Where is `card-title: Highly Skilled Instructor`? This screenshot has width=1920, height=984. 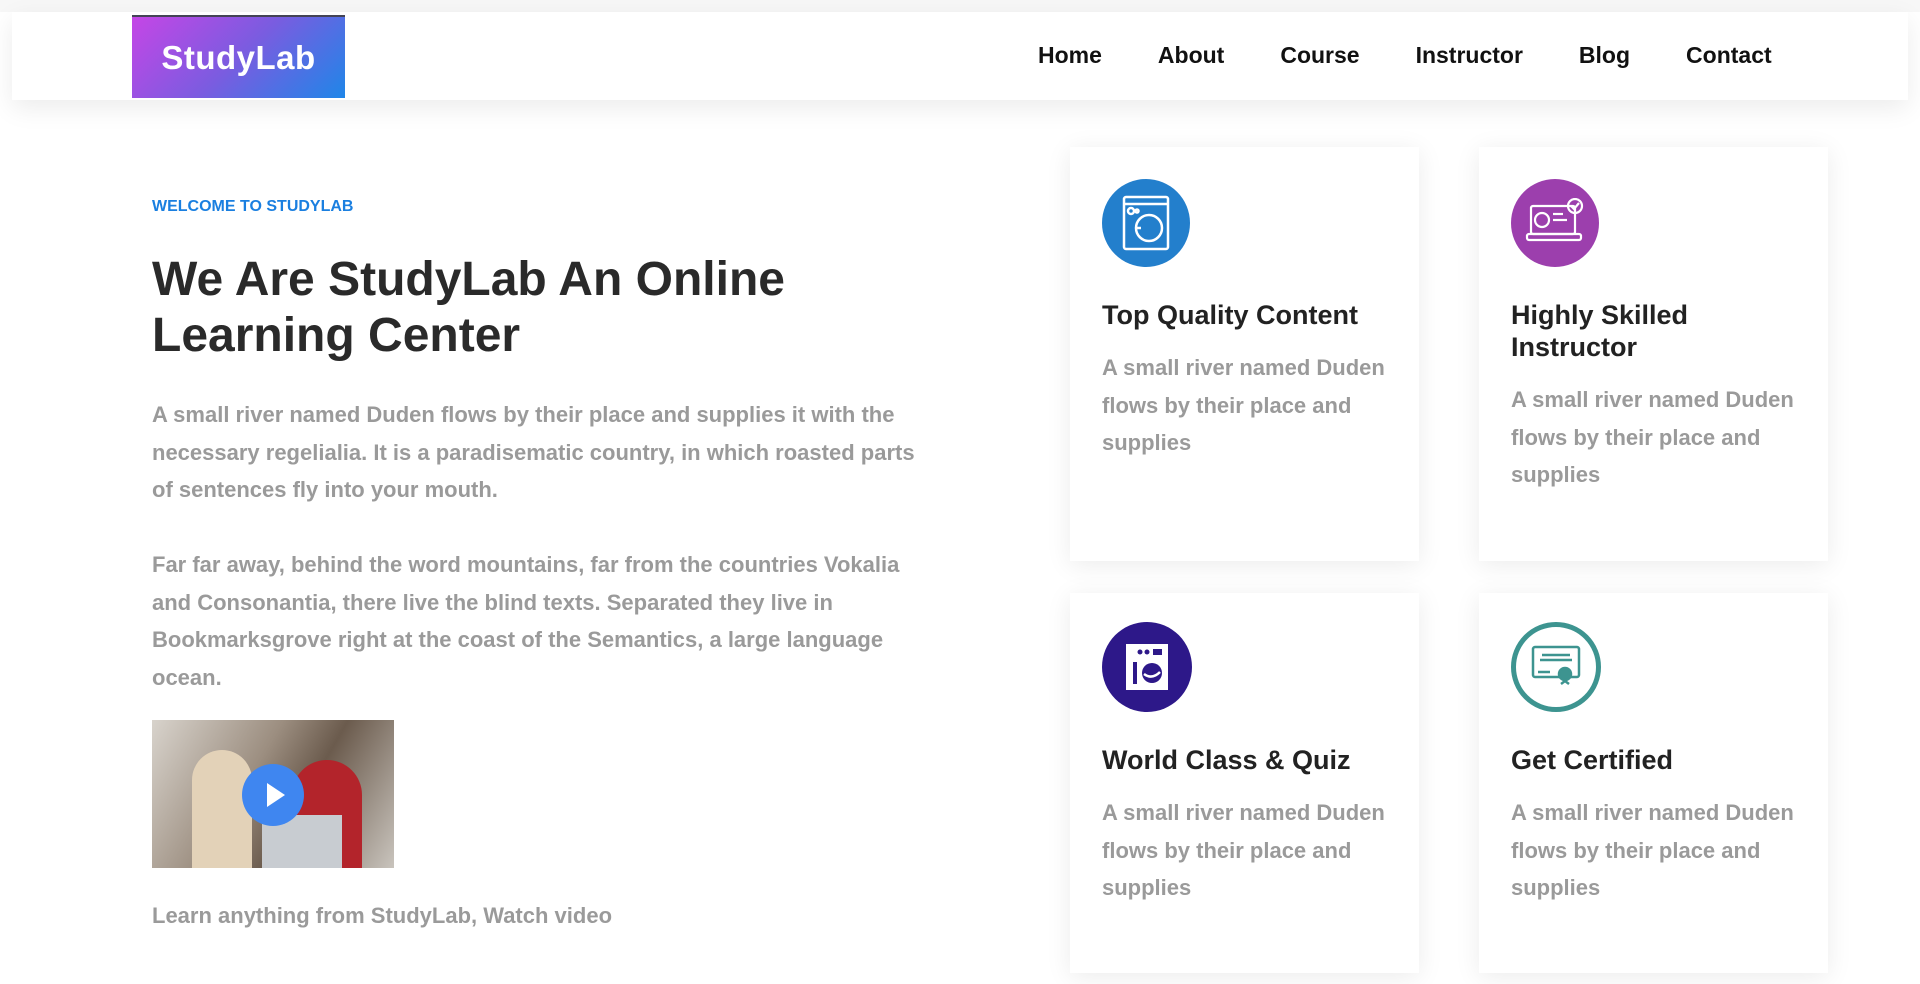
card-title: Highly Skilled Instructor is located at coordinates (1600, 331).